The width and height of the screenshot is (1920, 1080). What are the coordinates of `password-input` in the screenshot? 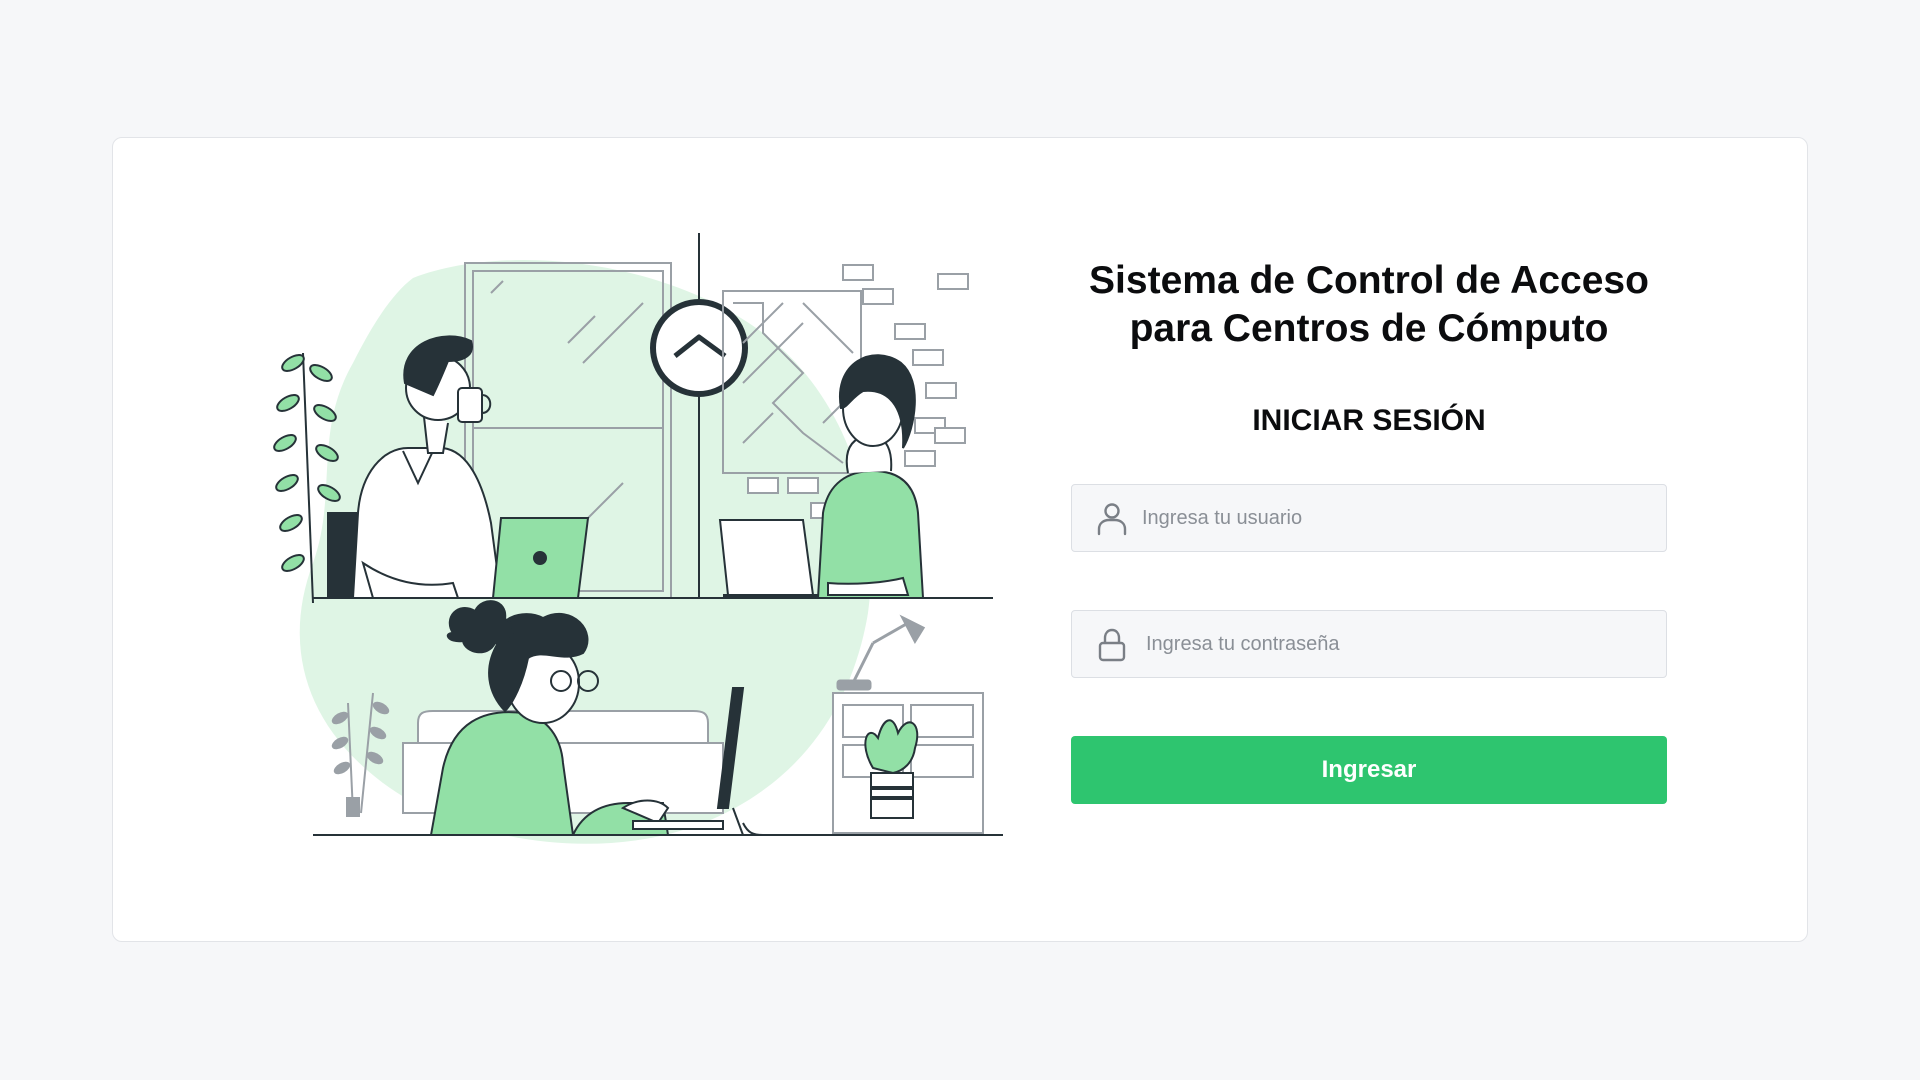 It's located at (1396, 644).